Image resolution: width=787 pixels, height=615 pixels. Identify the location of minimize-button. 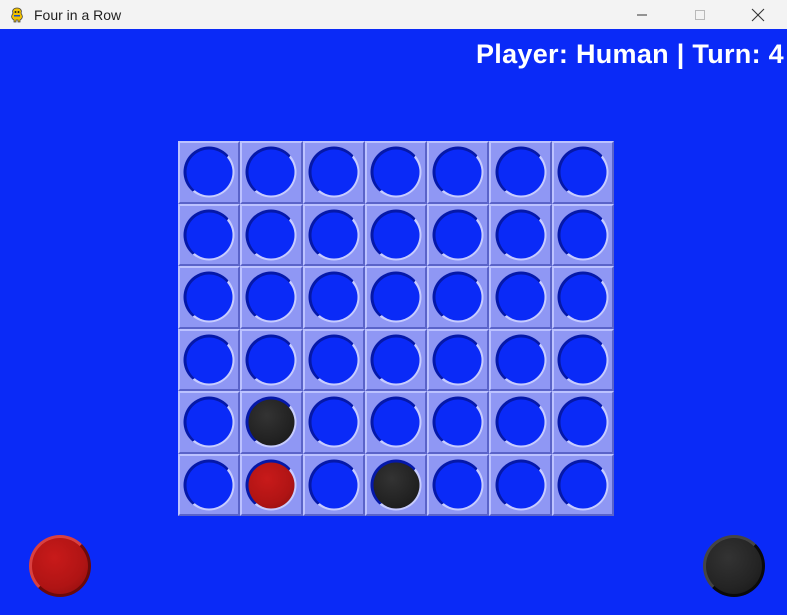
(642, 14).